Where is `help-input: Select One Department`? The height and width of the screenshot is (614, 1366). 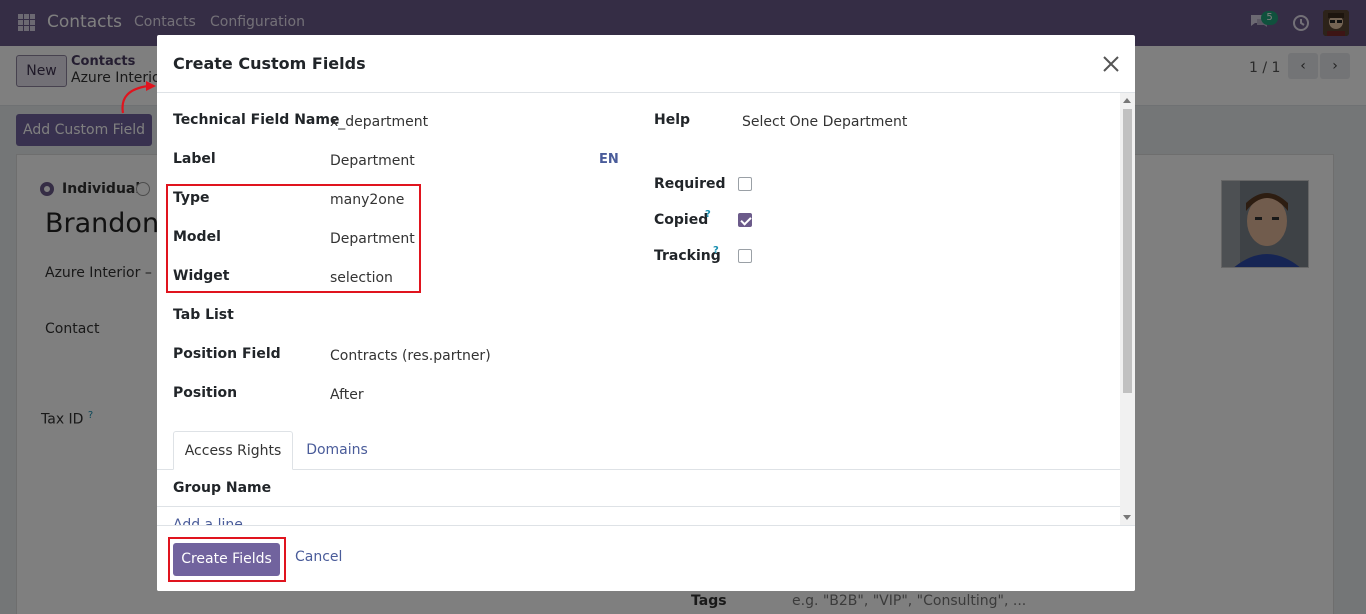
help-input: Select One Department is located at coordinates (824, 122).